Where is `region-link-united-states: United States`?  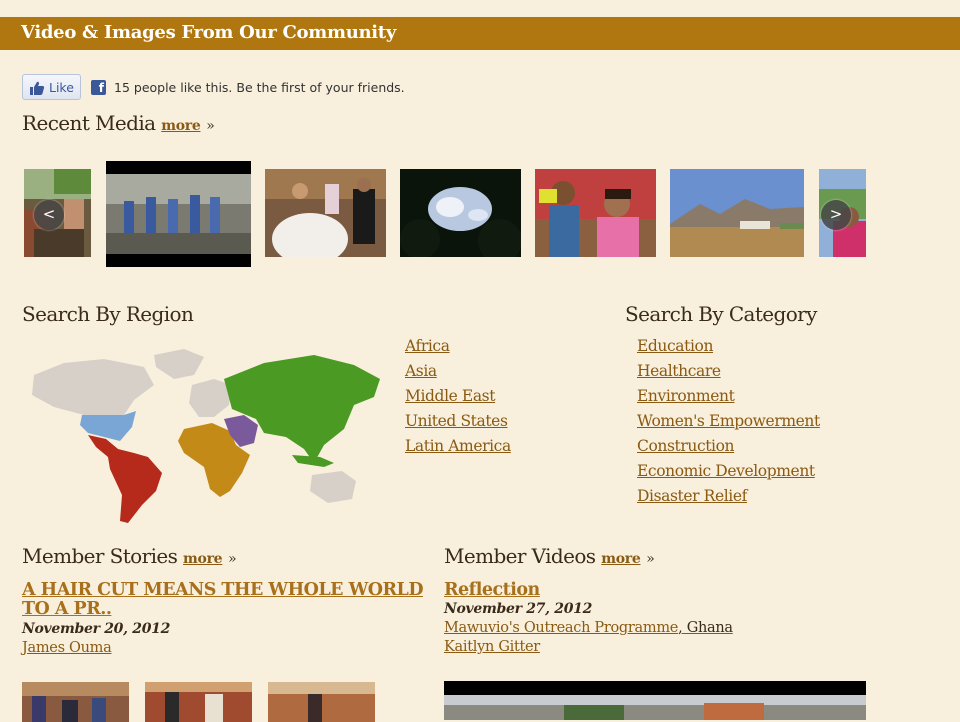
region-link-united-states: United States is located at coordinates (458, 424).